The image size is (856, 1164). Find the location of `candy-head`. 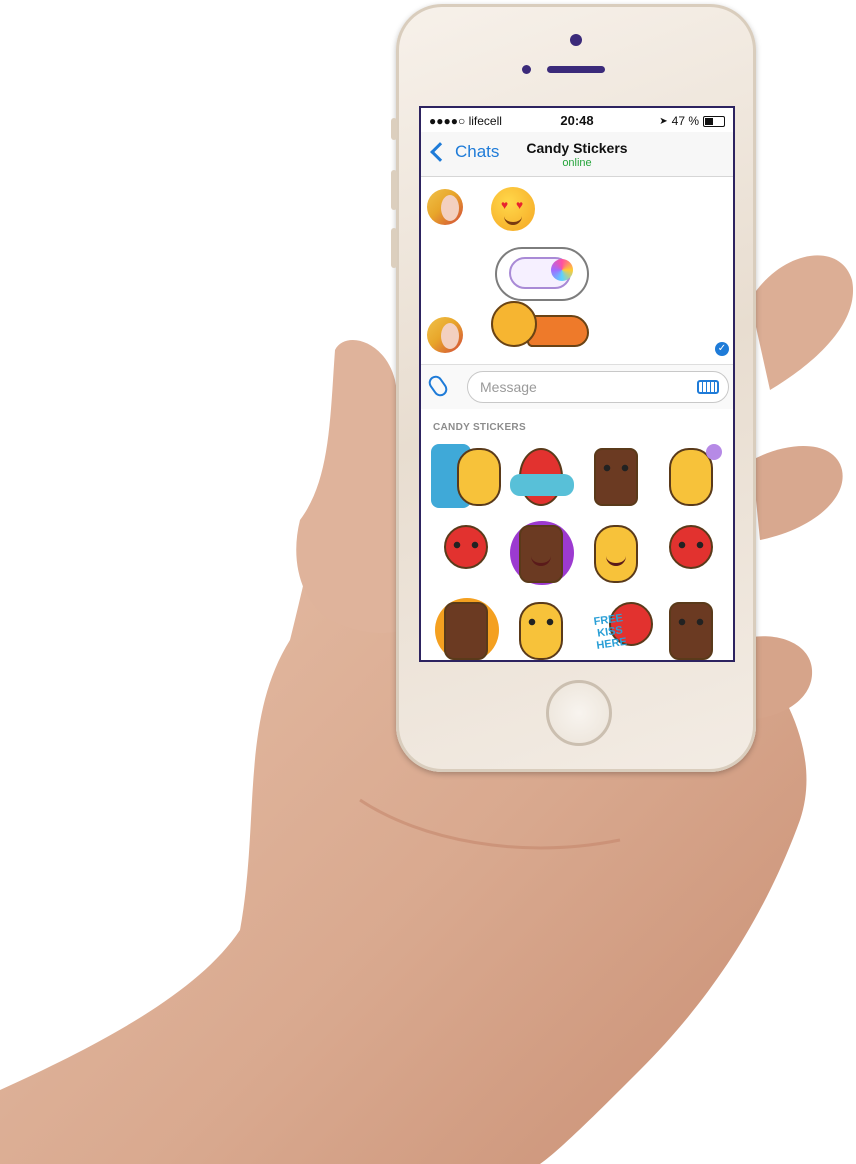

candy-head is located at coordinates (514, 324).